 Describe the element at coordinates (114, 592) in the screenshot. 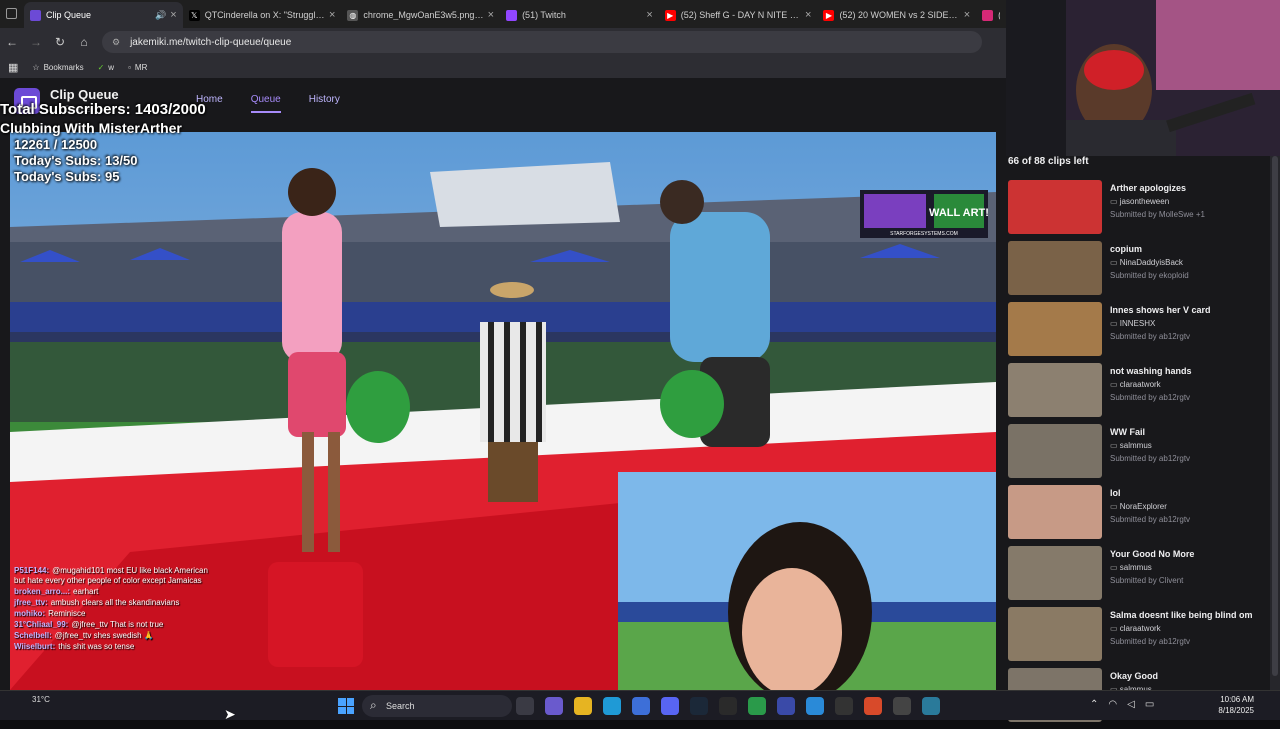

I see `chat-message: broken_arro...: earhart` at that location.